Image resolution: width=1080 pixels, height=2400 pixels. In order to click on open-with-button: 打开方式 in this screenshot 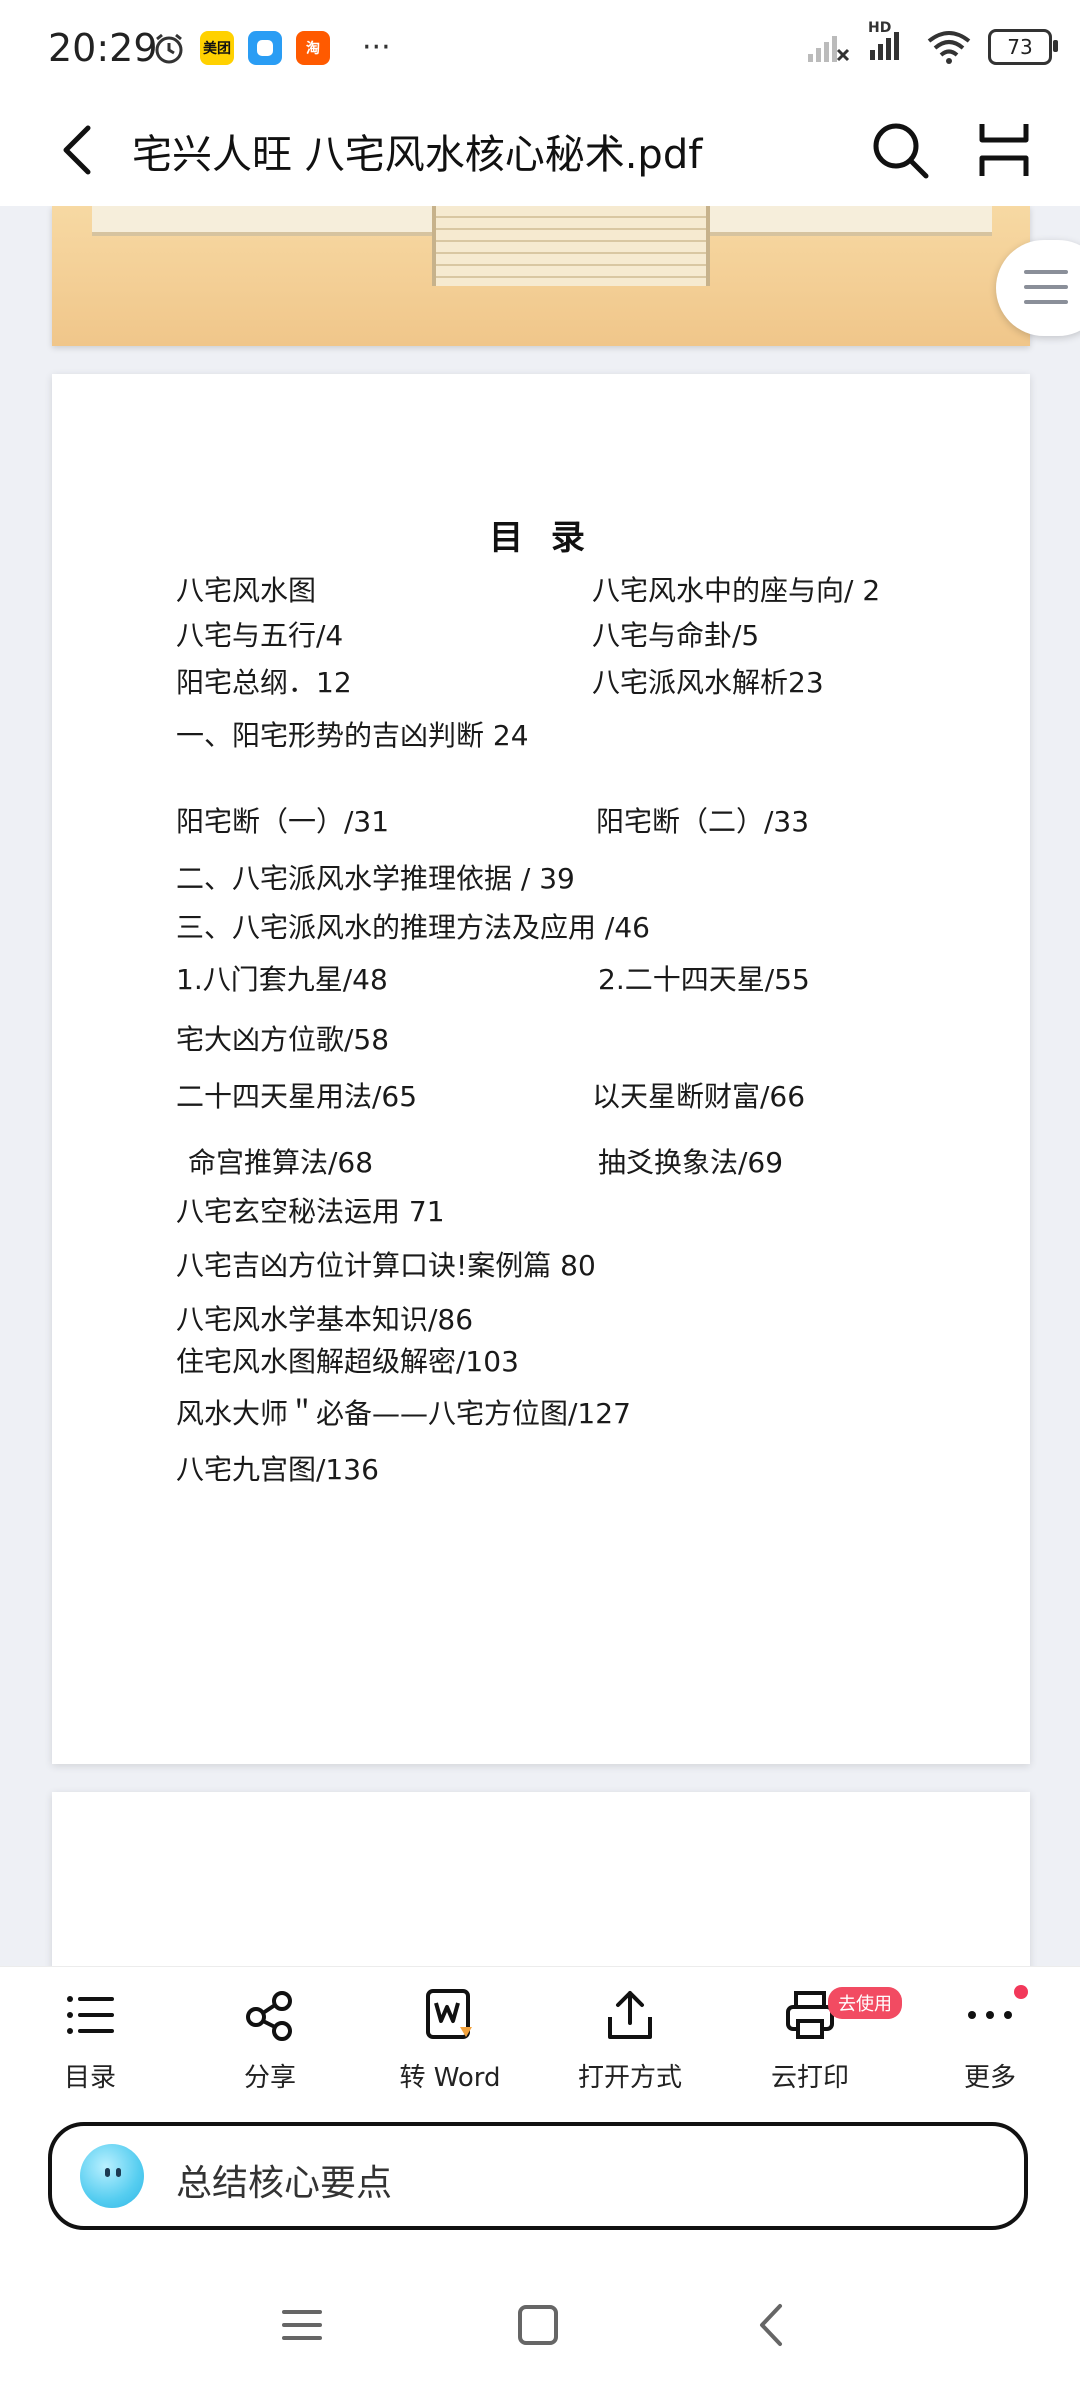, I will do `click(630, 2045)`.